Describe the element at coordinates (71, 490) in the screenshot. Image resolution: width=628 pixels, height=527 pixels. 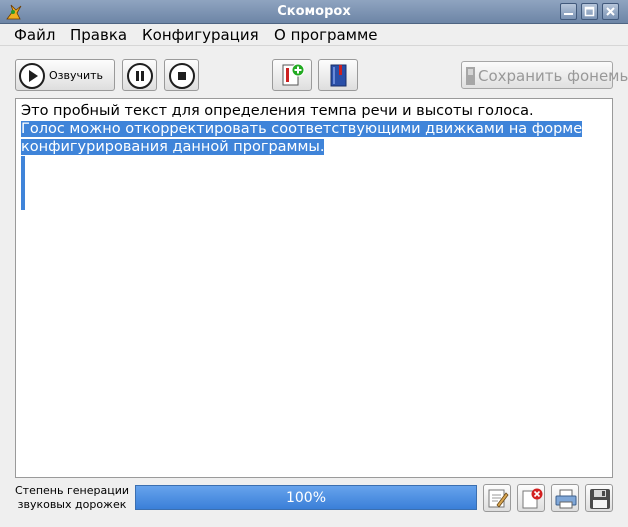
I see `generation-label-line1: Степень генерации` at that location.